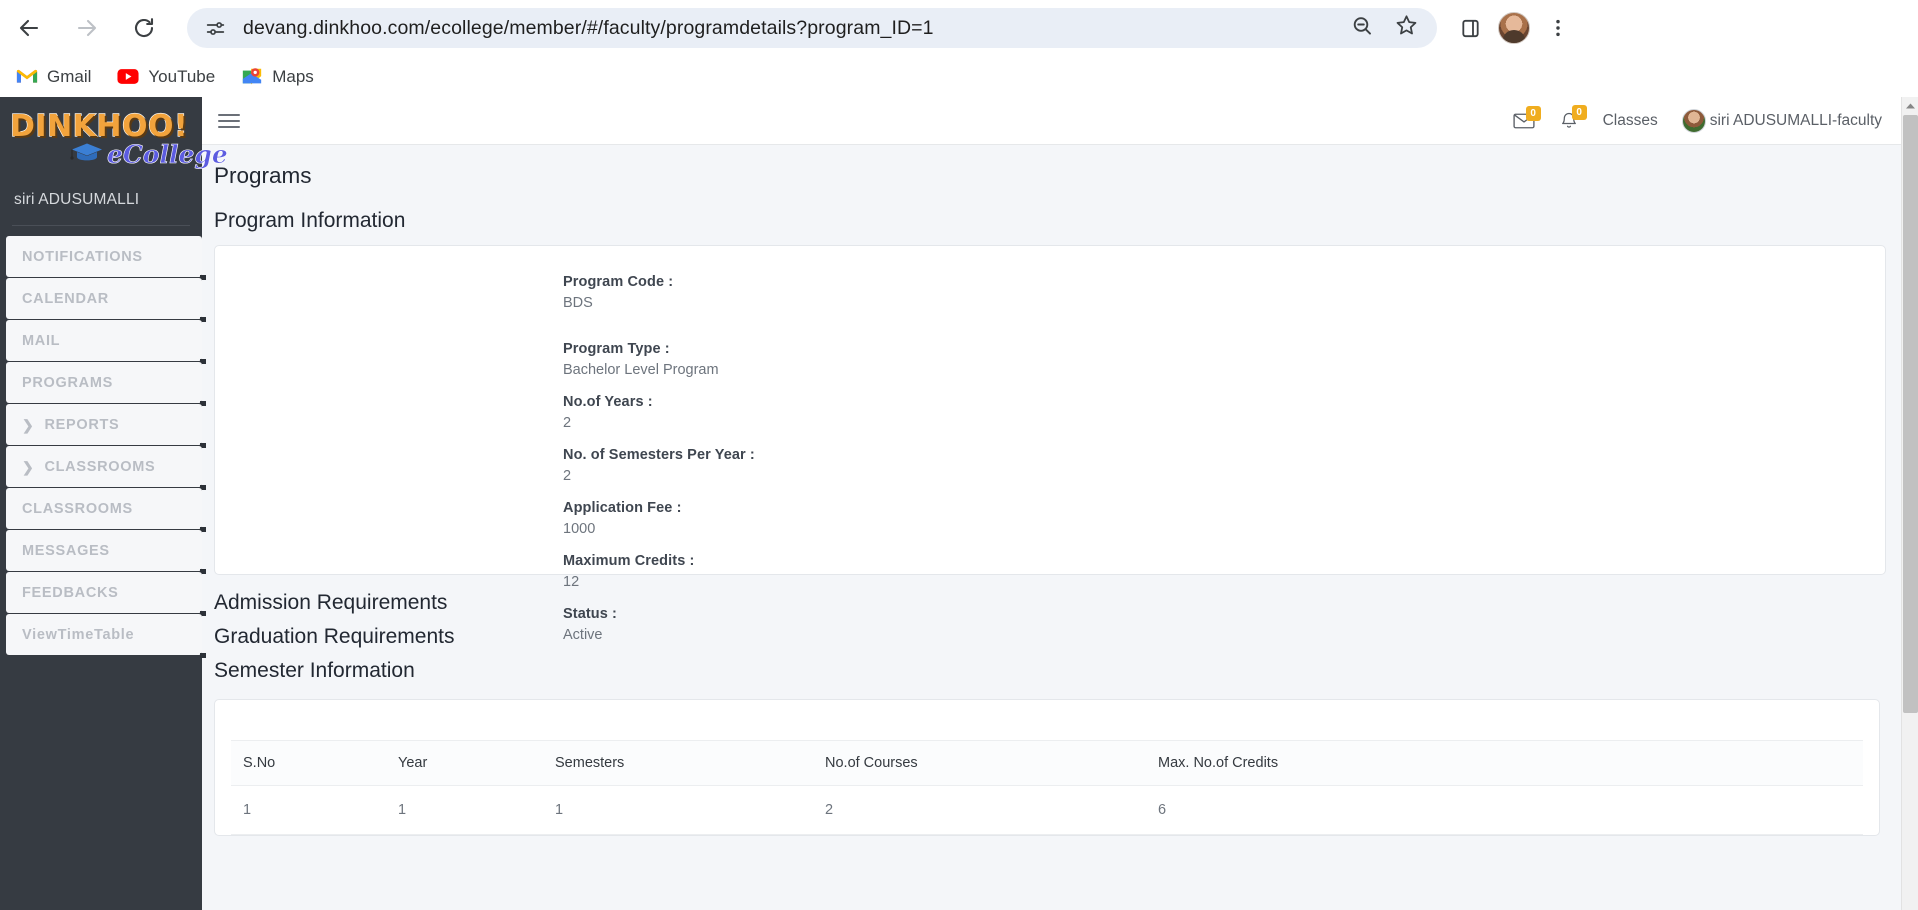 The width and height of the screenshot is (1918, 910). Describe the element at coordinates (82, 424) in the screenshot. I see `sidebar-item-label: REPORTS` at that location.